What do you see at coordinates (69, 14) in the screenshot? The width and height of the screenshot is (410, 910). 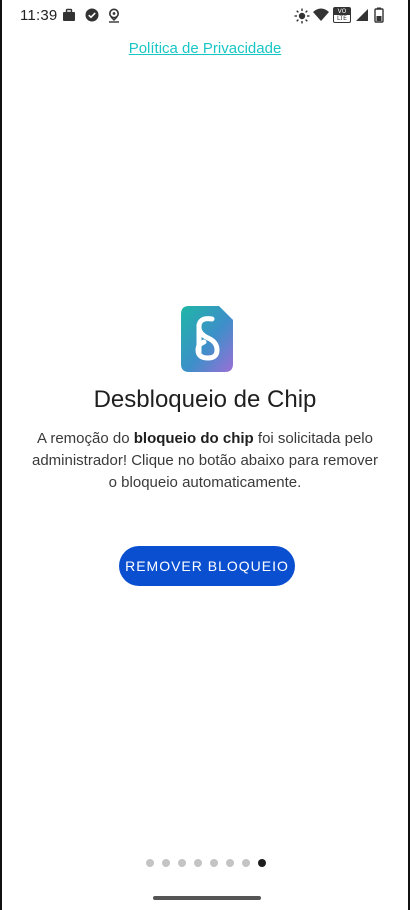 I see `briefcase-icon` at bounding box center [69, 14].